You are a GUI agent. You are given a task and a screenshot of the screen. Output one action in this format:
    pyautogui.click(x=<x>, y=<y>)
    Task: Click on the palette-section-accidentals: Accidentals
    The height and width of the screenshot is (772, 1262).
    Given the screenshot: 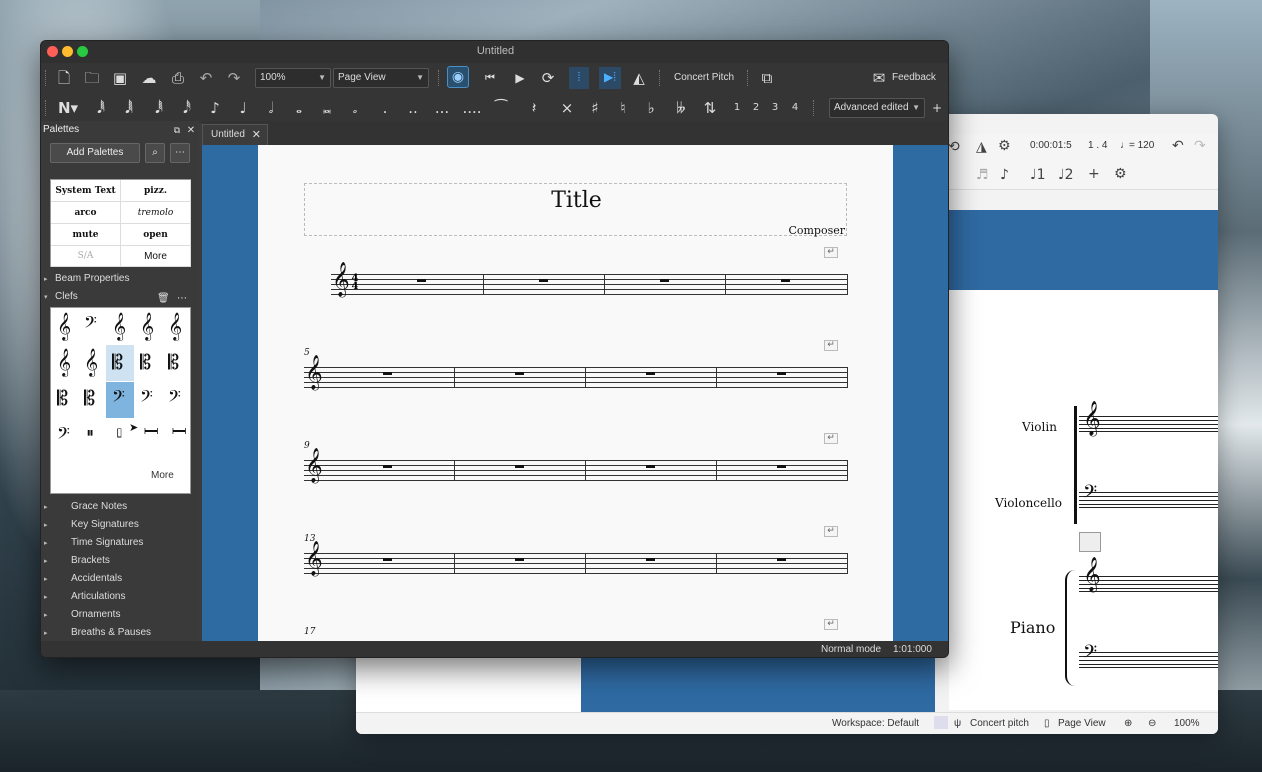 What is the action you would take?
    pyautogui.click(x=96, y=578)
    